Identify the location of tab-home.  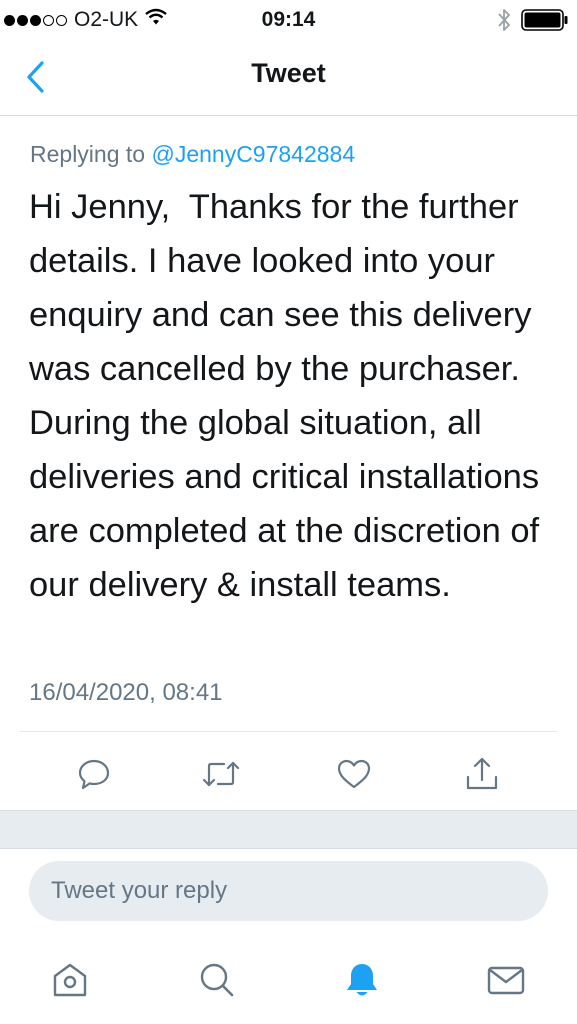
(70, 980).